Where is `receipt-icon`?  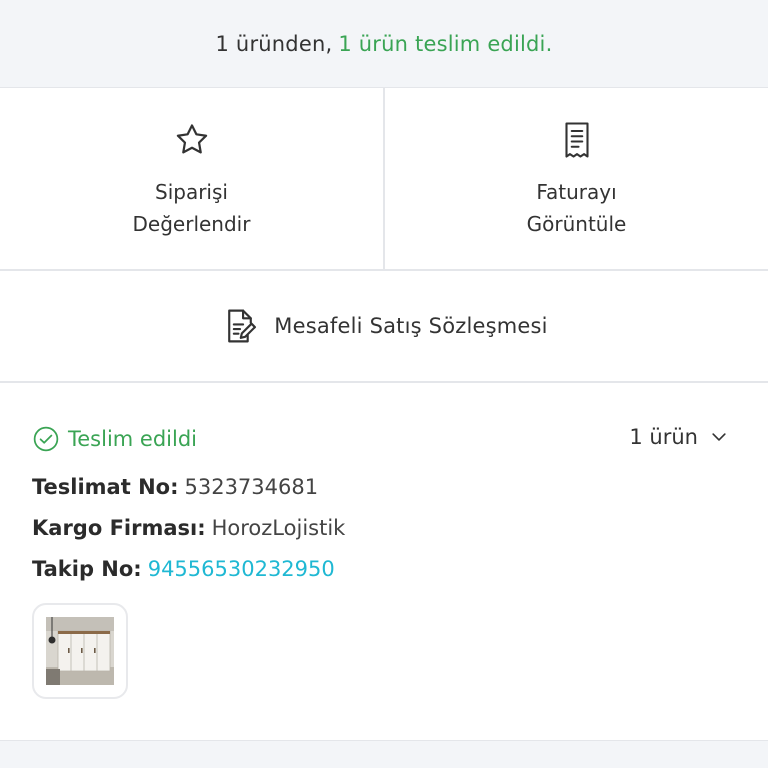 receipt-icon is located at coordinates (577, 140).